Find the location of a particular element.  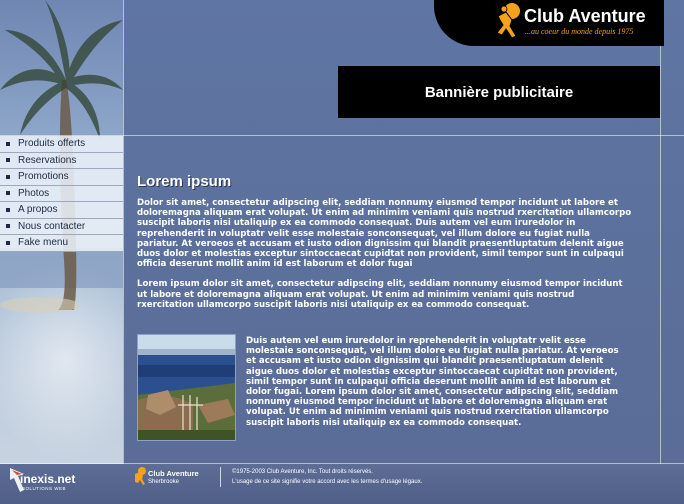

nav-item-label: Fake menu is located at coordinates (43, 243).